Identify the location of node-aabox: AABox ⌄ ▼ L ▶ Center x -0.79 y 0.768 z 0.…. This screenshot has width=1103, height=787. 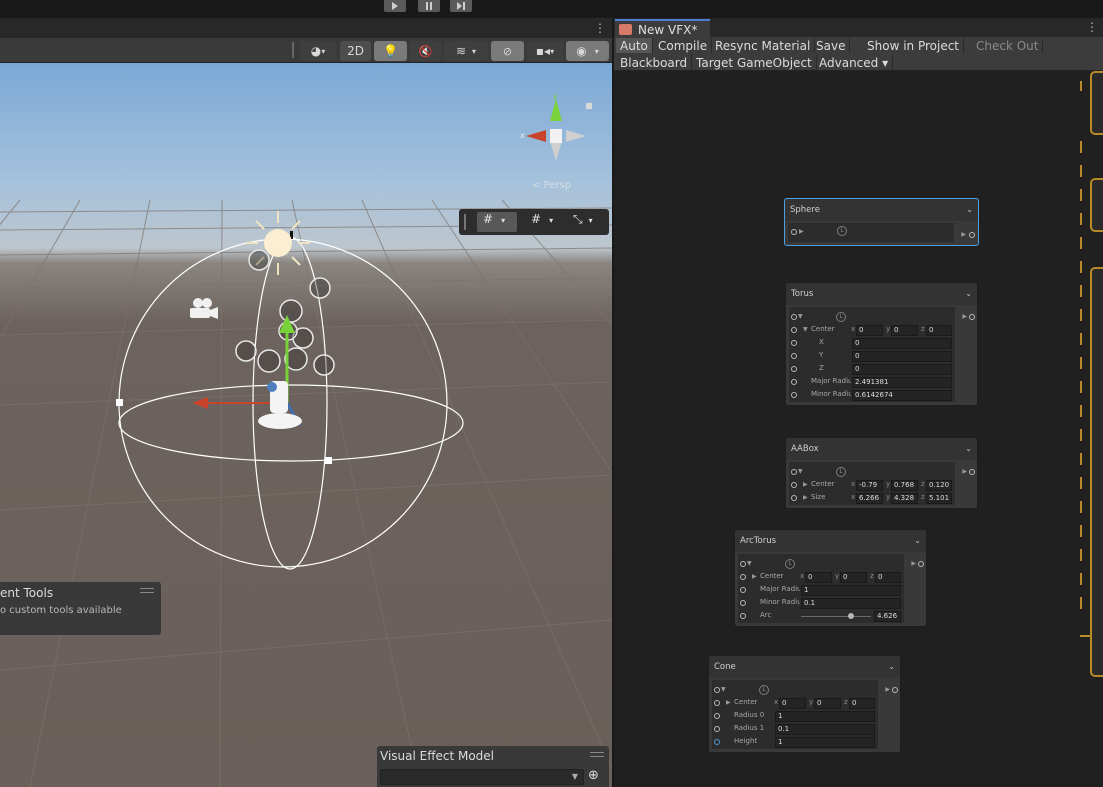
(881, 473).